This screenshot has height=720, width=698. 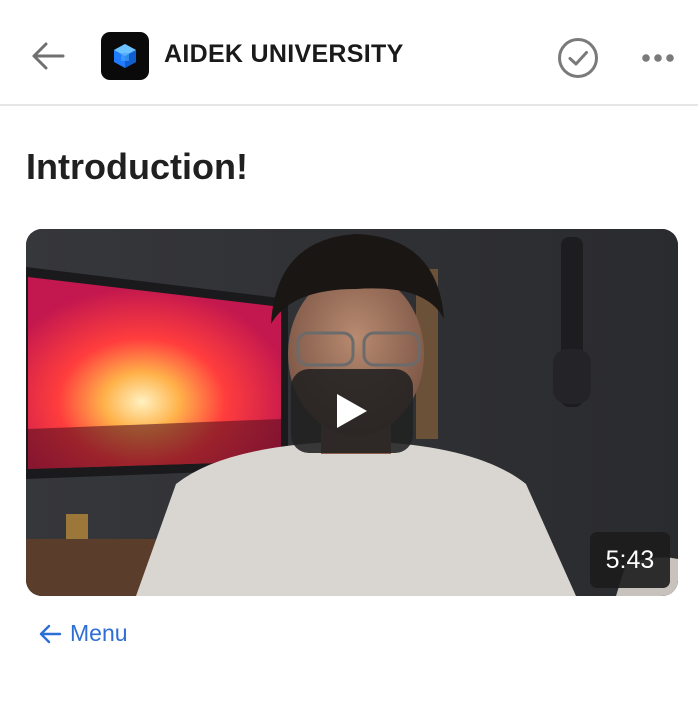 I want to click on play-icon, so click(x=352, y=411).